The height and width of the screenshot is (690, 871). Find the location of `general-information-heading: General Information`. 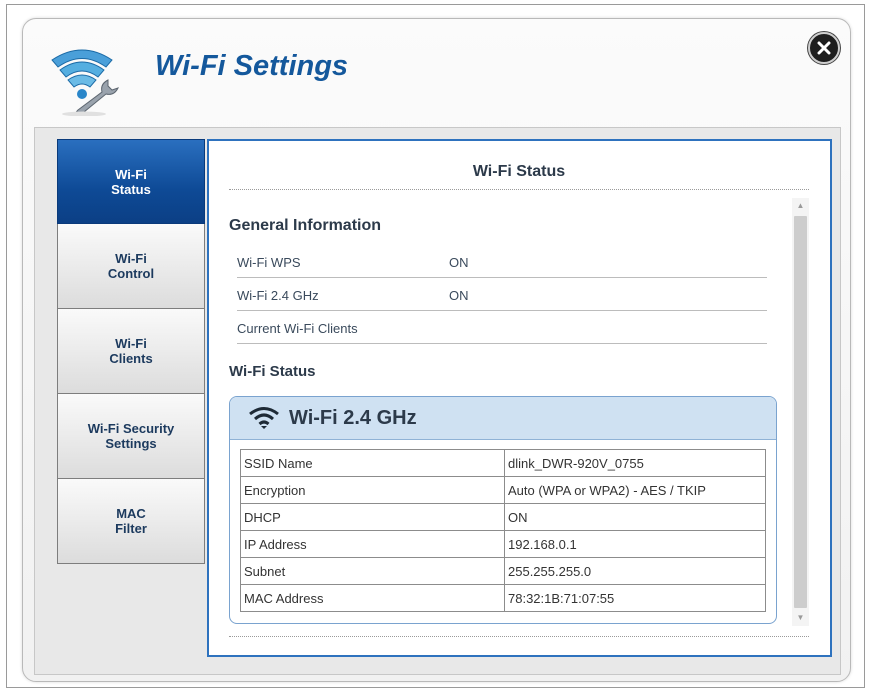

general-information-heading: General Information is located at coordinates (305, 225).